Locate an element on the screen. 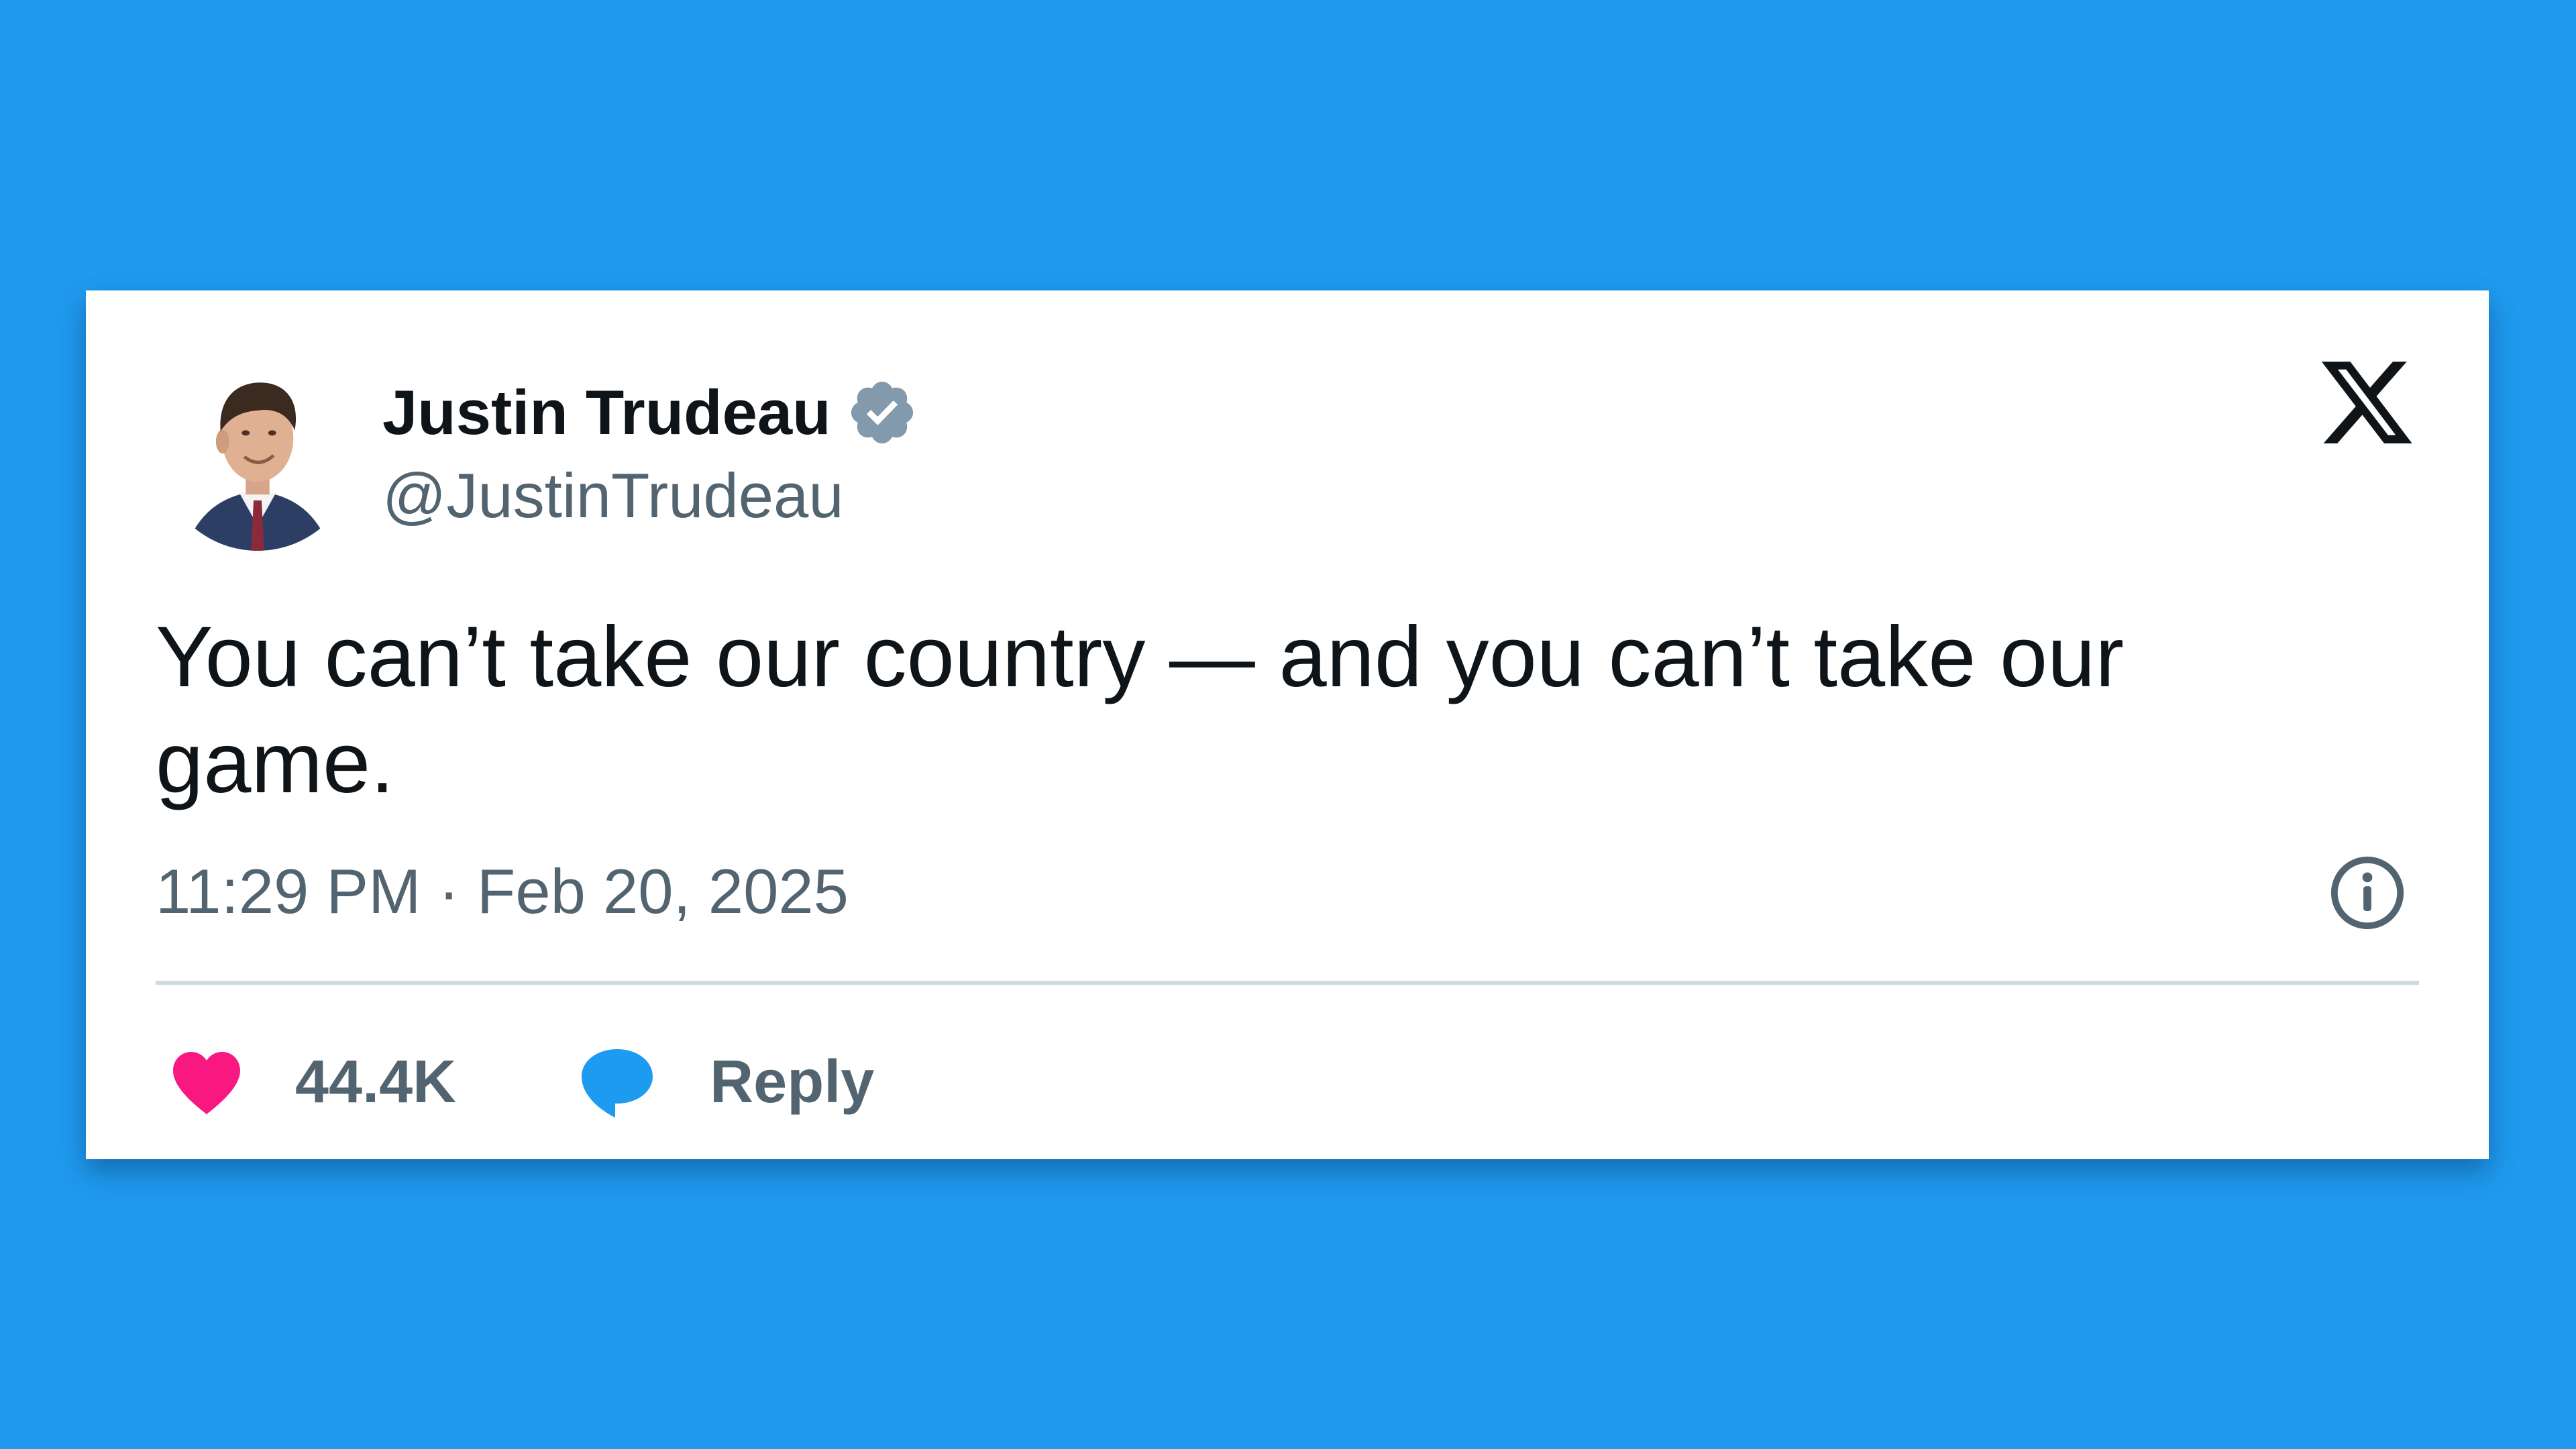 This screenshot has width=2576, height=1449. author-handle: @JustinTrudeau is located at coordinates (613, 496).